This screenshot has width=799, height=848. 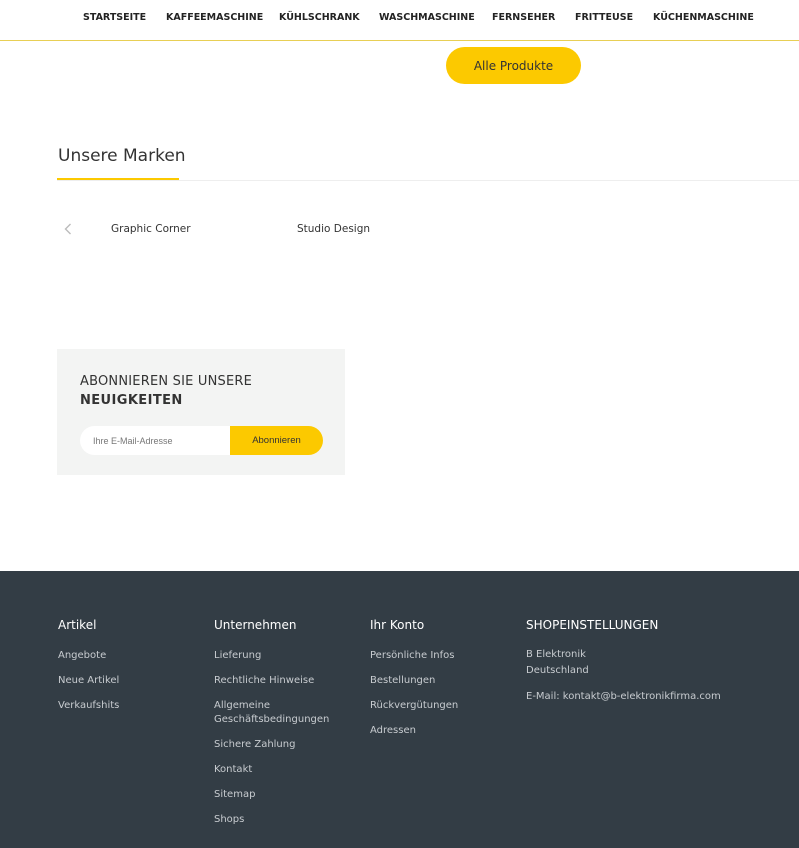 I want to click on nav-item-kuechenmaschine: KÜCHENMASCHINE, so click(x=703, y=17).